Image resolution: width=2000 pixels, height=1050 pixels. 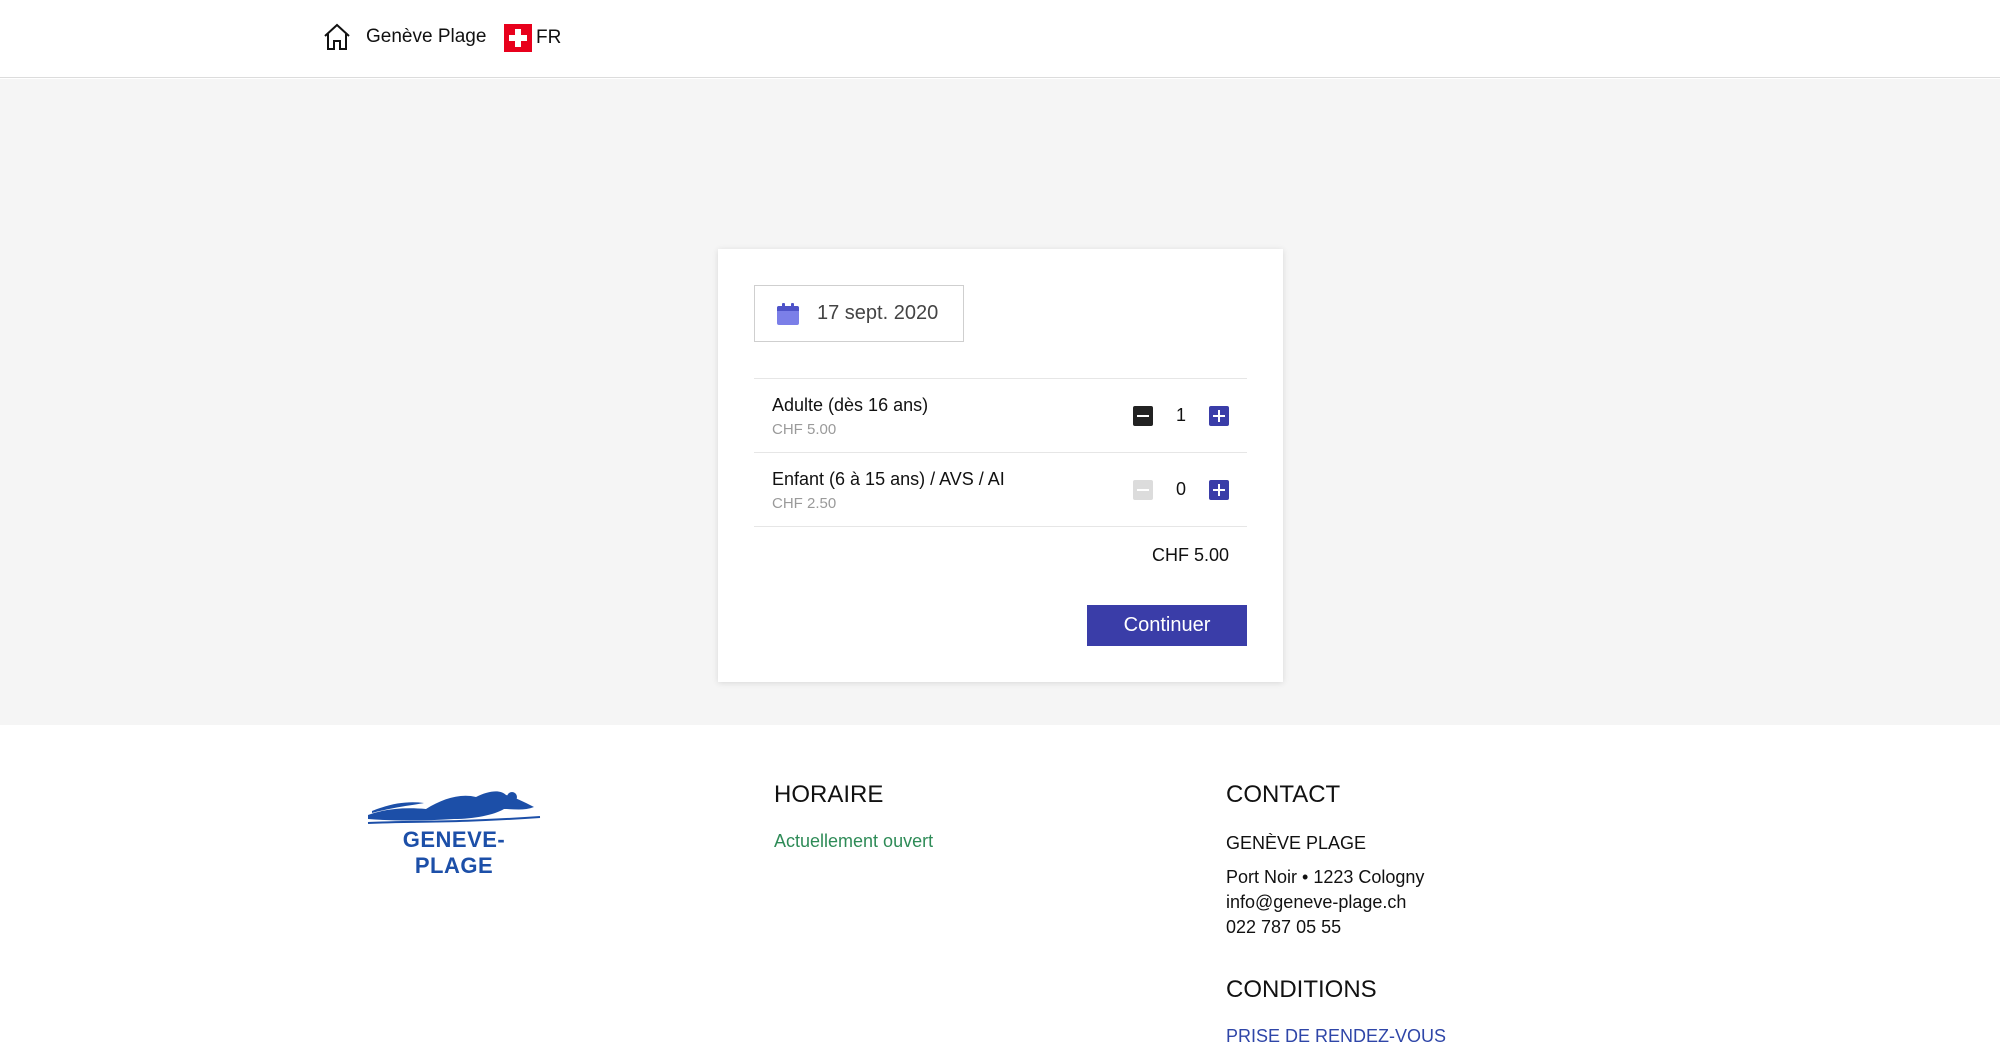 What do you see at coordinates (788, 313) in the screenshot?
I see `calendar-icon` at bounding box center [788, 313].